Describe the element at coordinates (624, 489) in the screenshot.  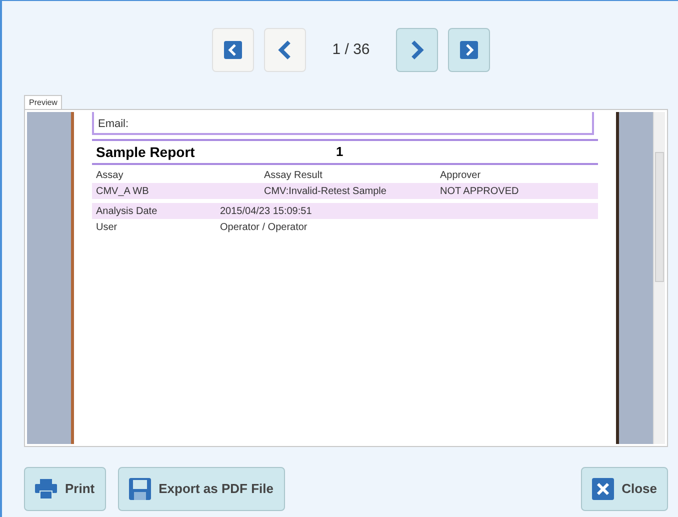
I see `close-button: Close` at that location.